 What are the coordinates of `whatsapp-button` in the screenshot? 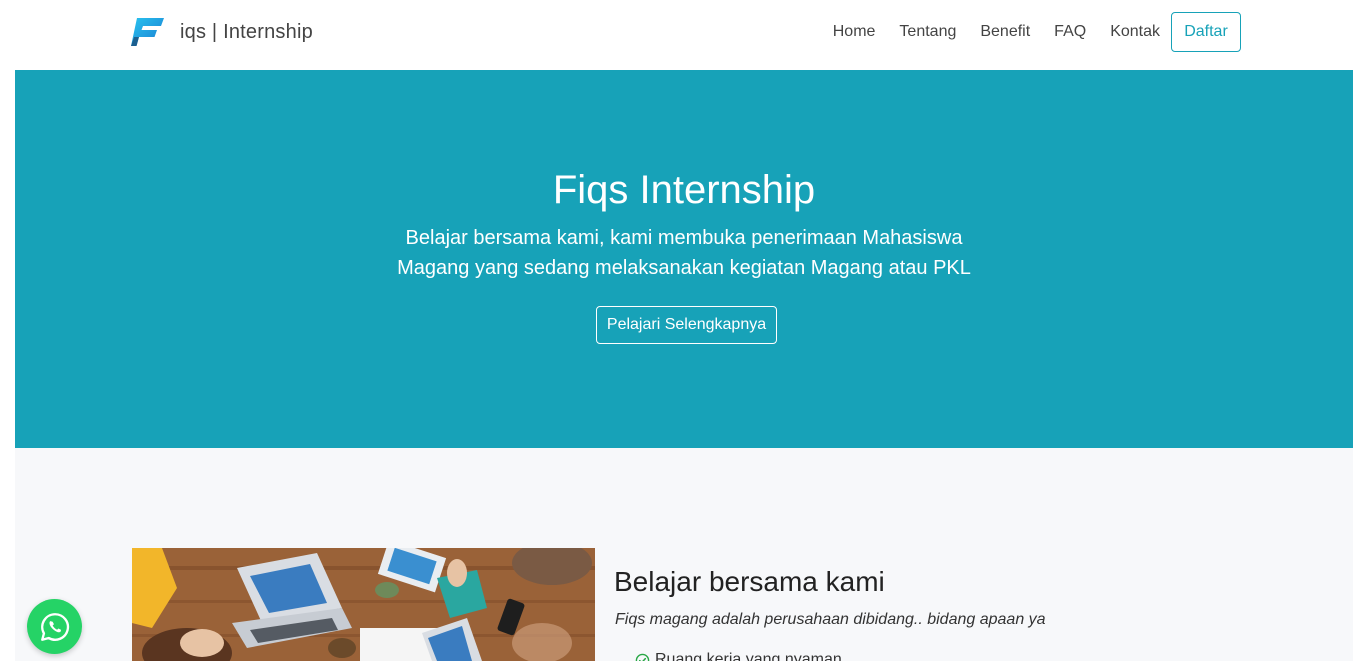 It's located at (54, 626).